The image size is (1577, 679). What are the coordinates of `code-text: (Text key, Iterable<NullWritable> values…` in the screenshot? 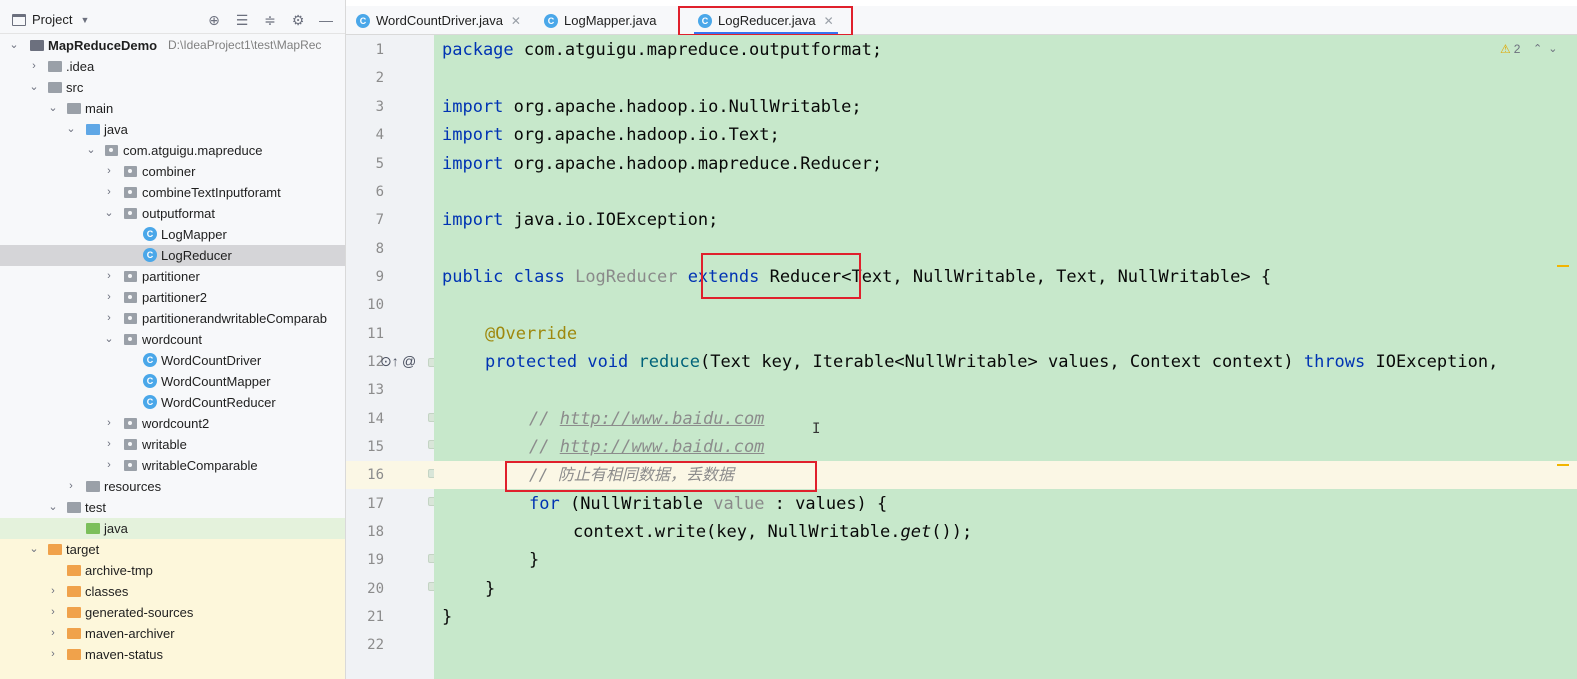 It's located at (996, 362).